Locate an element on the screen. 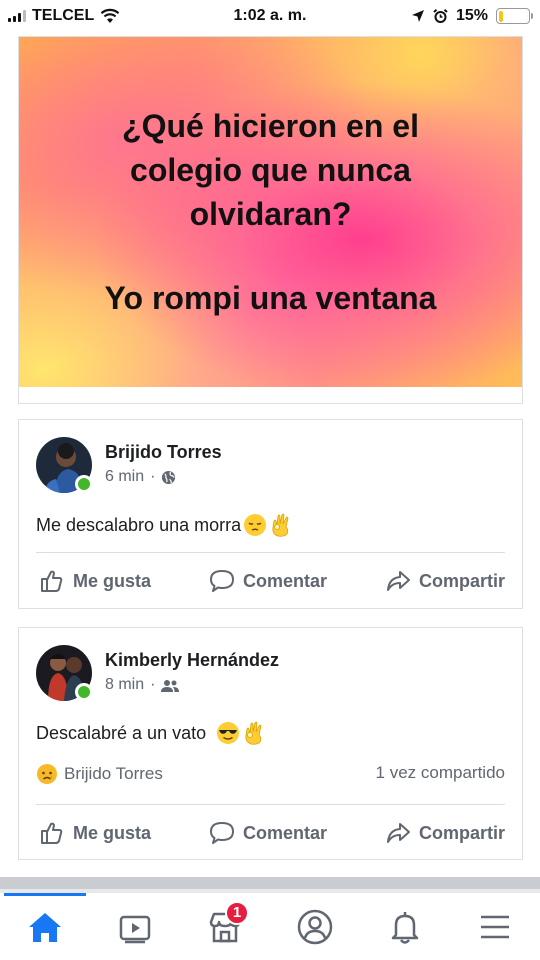 The image size is (540, 960). nav-home is located at coordinates (45, 927).